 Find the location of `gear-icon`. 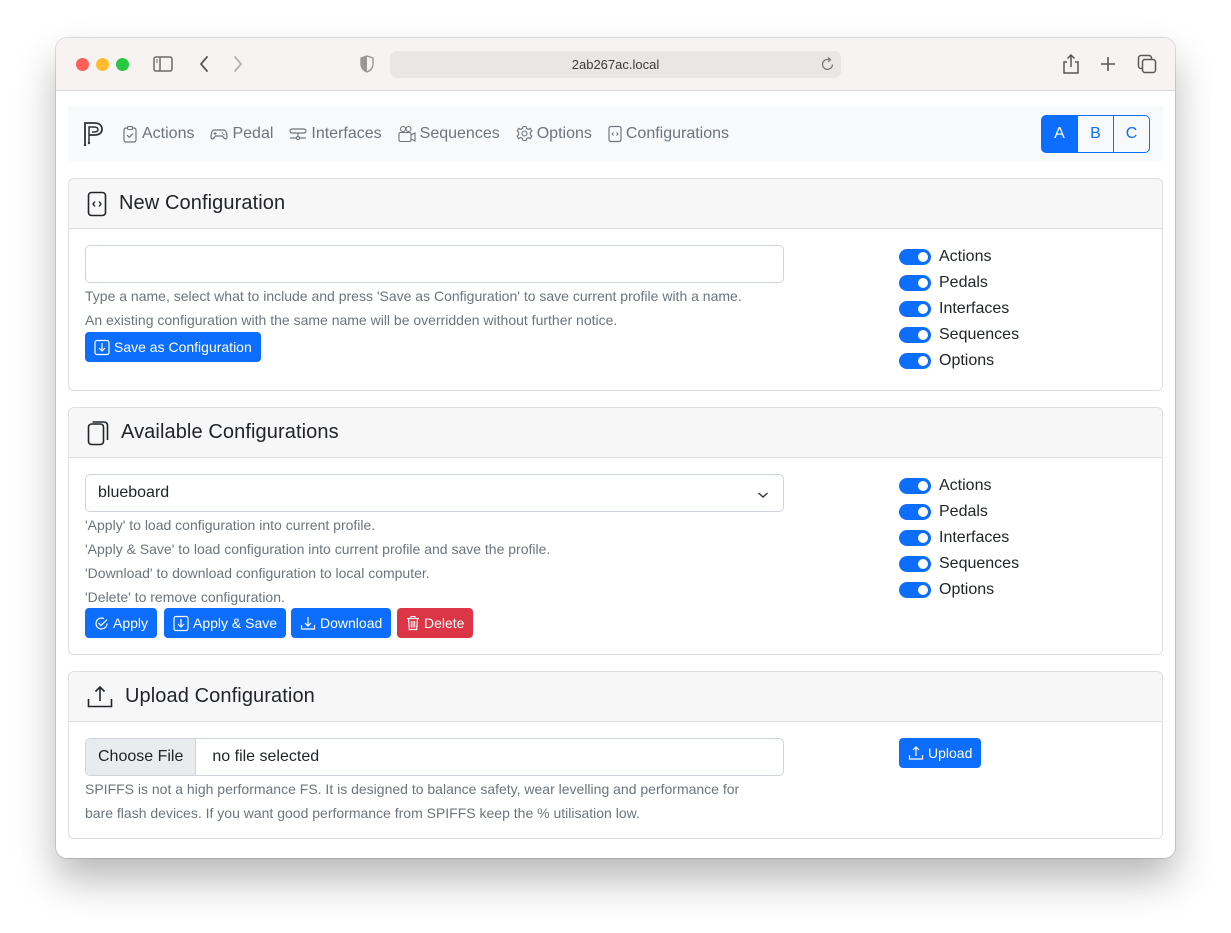

gear-icon is located at coordinates (524, 133).